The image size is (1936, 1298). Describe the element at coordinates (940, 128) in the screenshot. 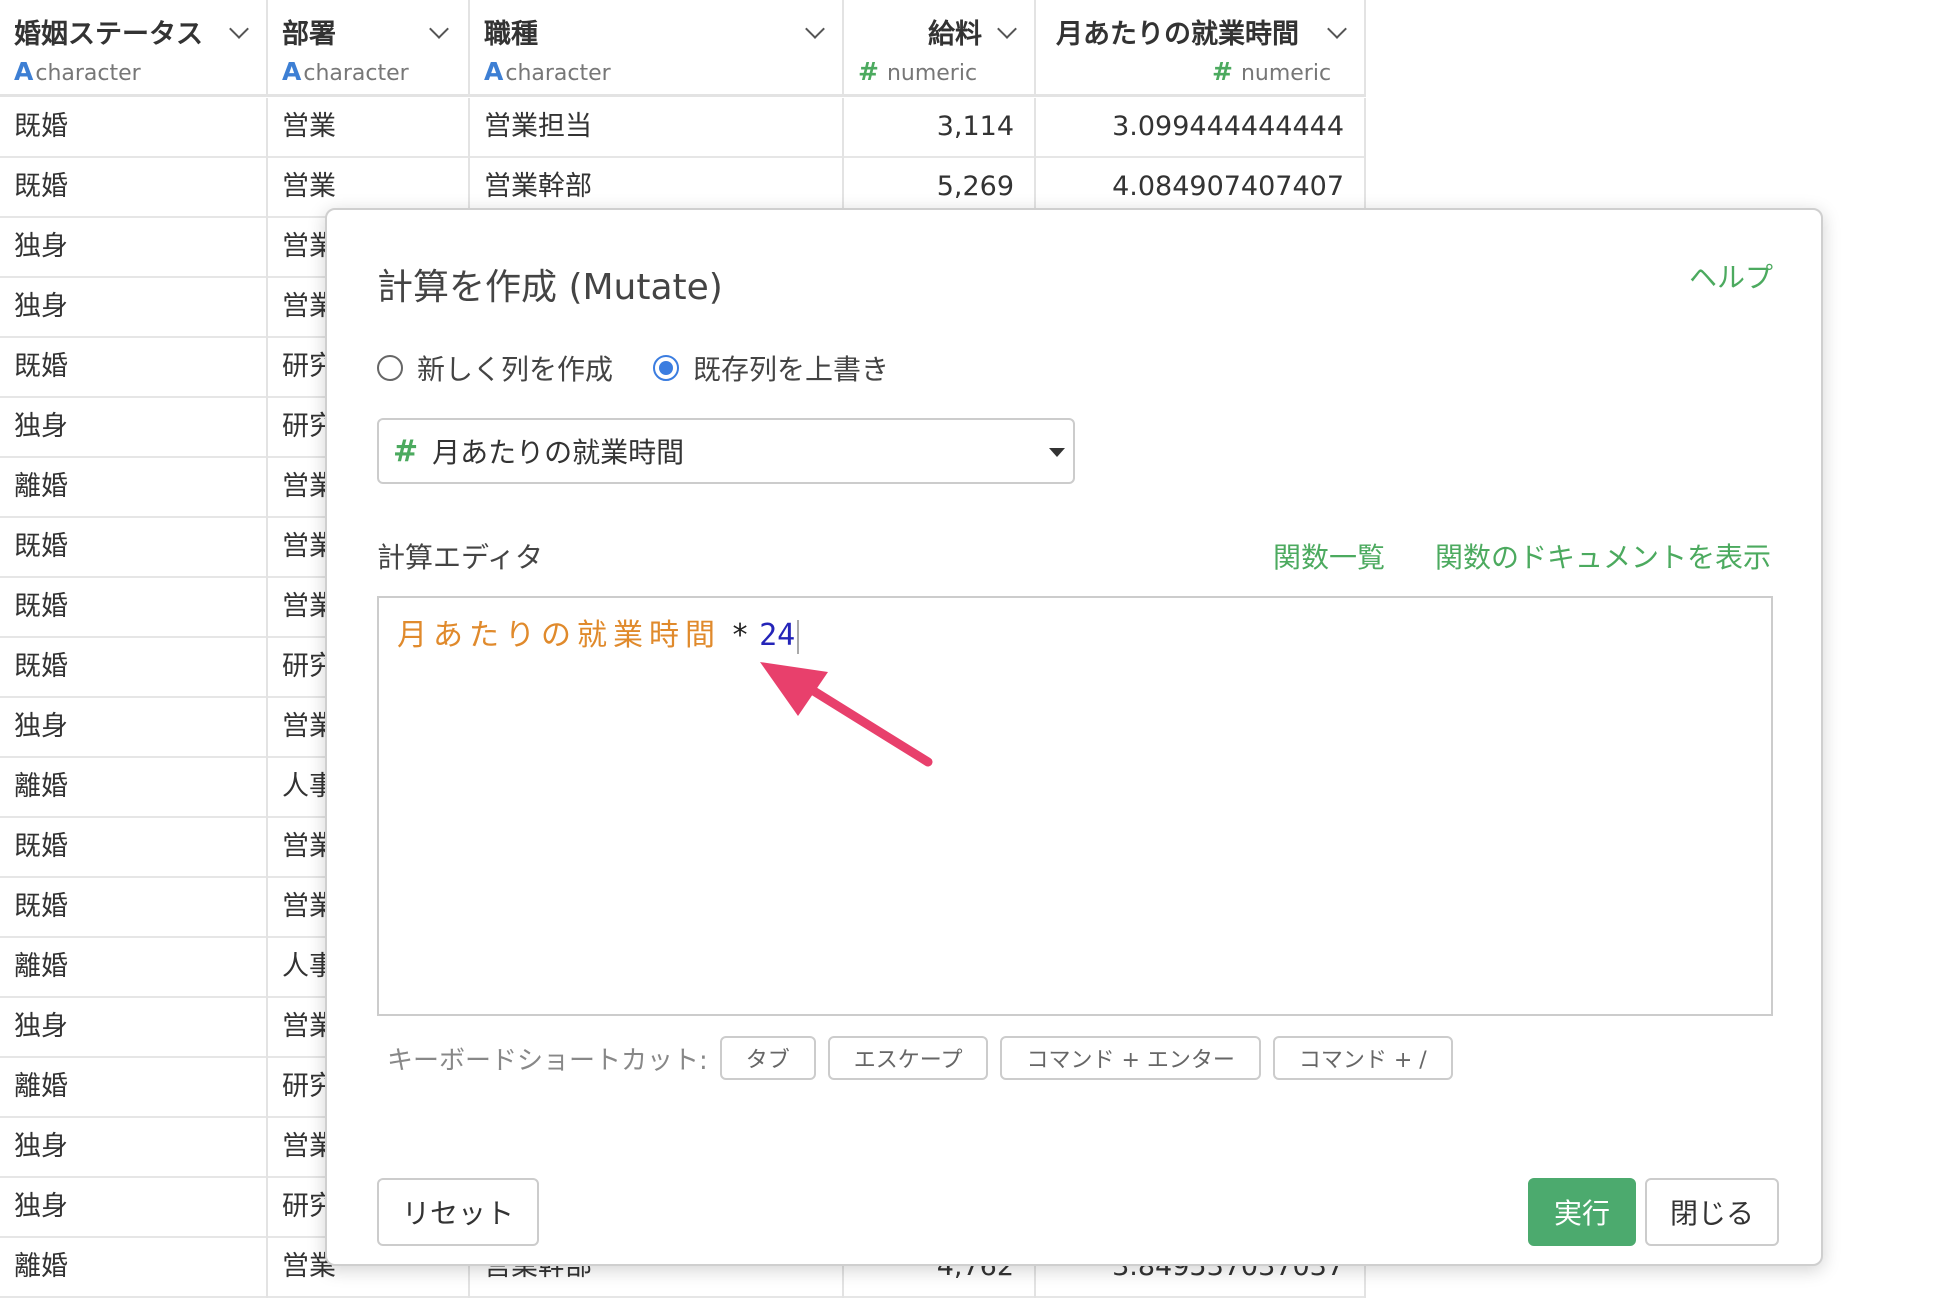

I see `table-cell: 3,114` at that location.